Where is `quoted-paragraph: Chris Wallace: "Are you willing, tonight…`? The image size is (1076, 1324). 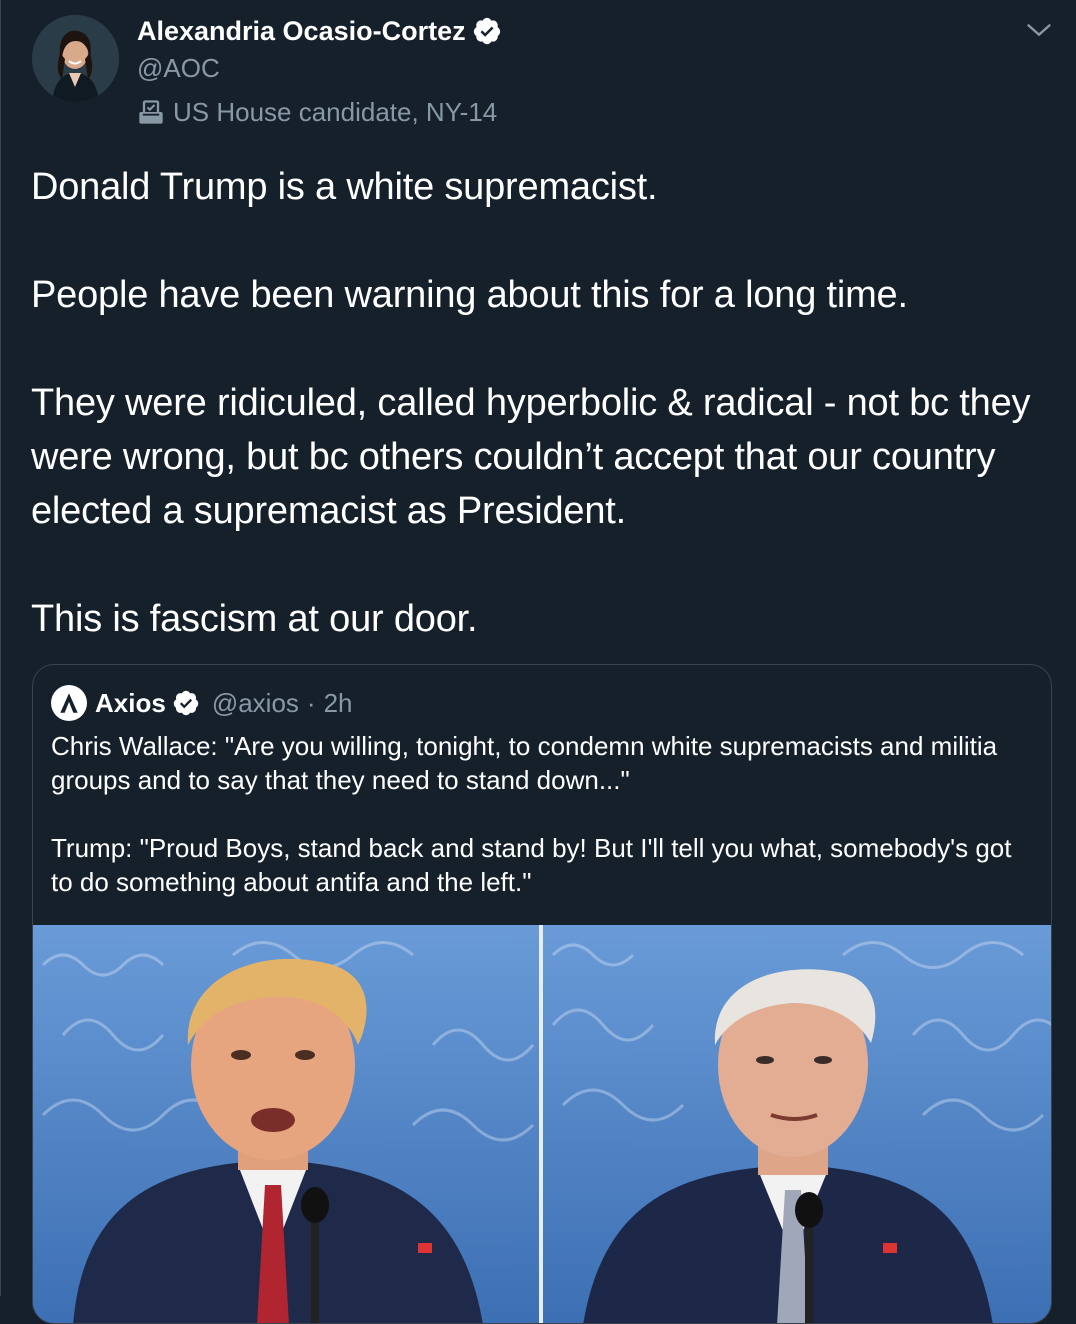
quoted-paragraph: Chris Wallace: "Are you willing, tonight… is located at coordinates (524, 763).